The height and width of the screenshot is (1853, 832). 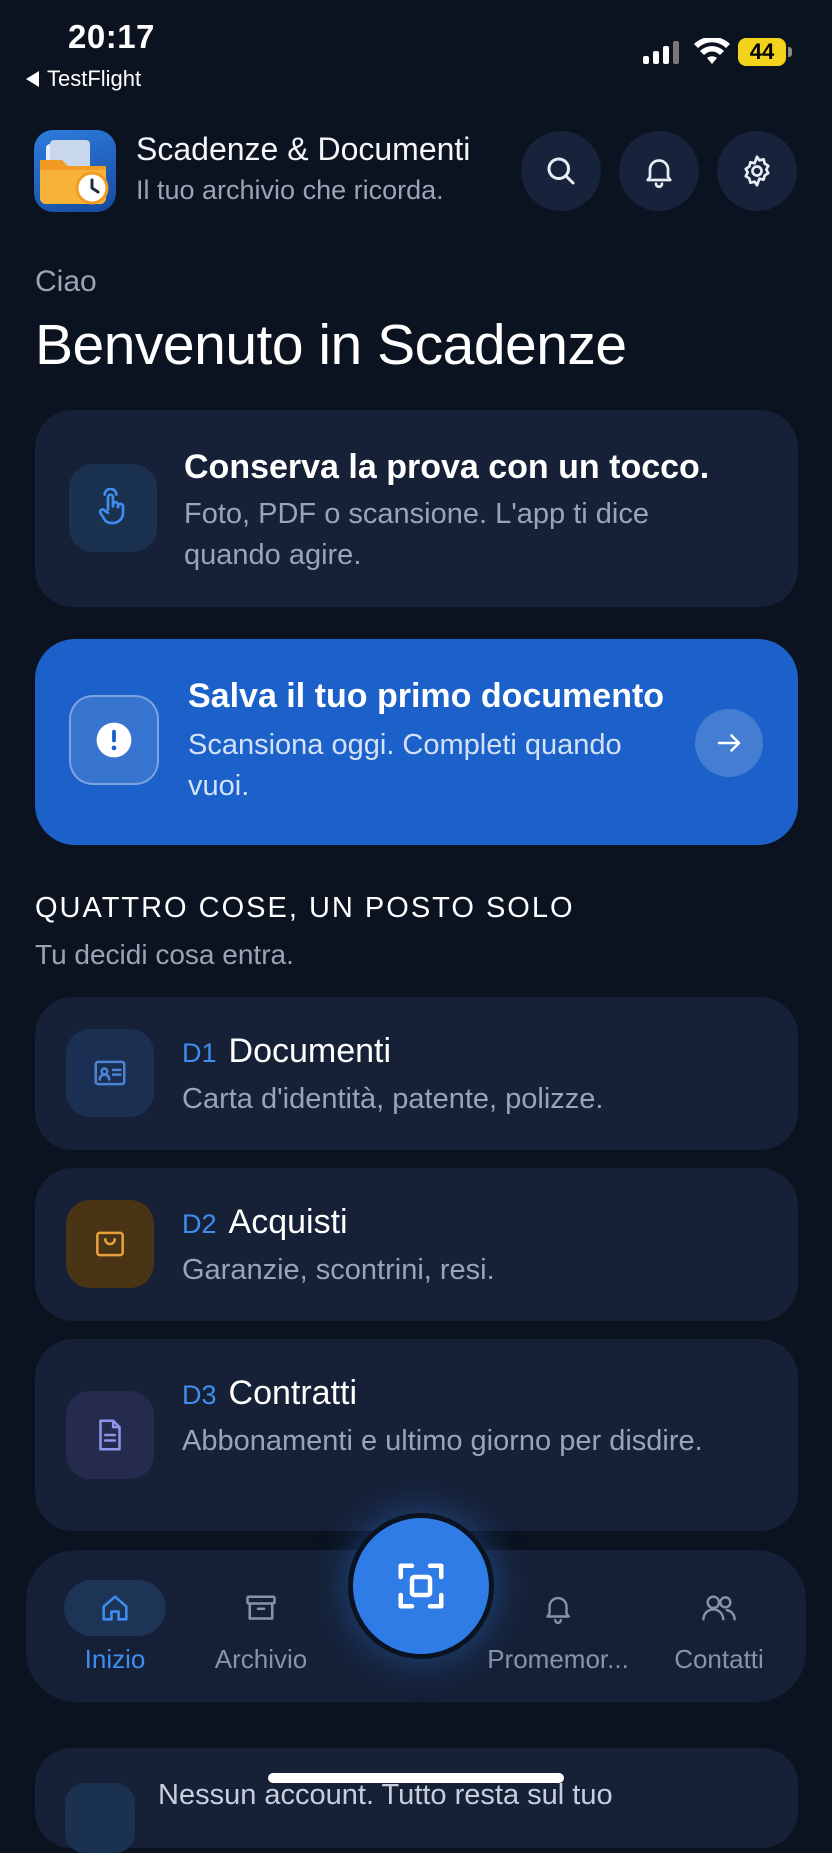 What do you see at coordinates (94, 78) in the screenshot?
I see `back-label: TestFlight` at bounding box center [94, 78].